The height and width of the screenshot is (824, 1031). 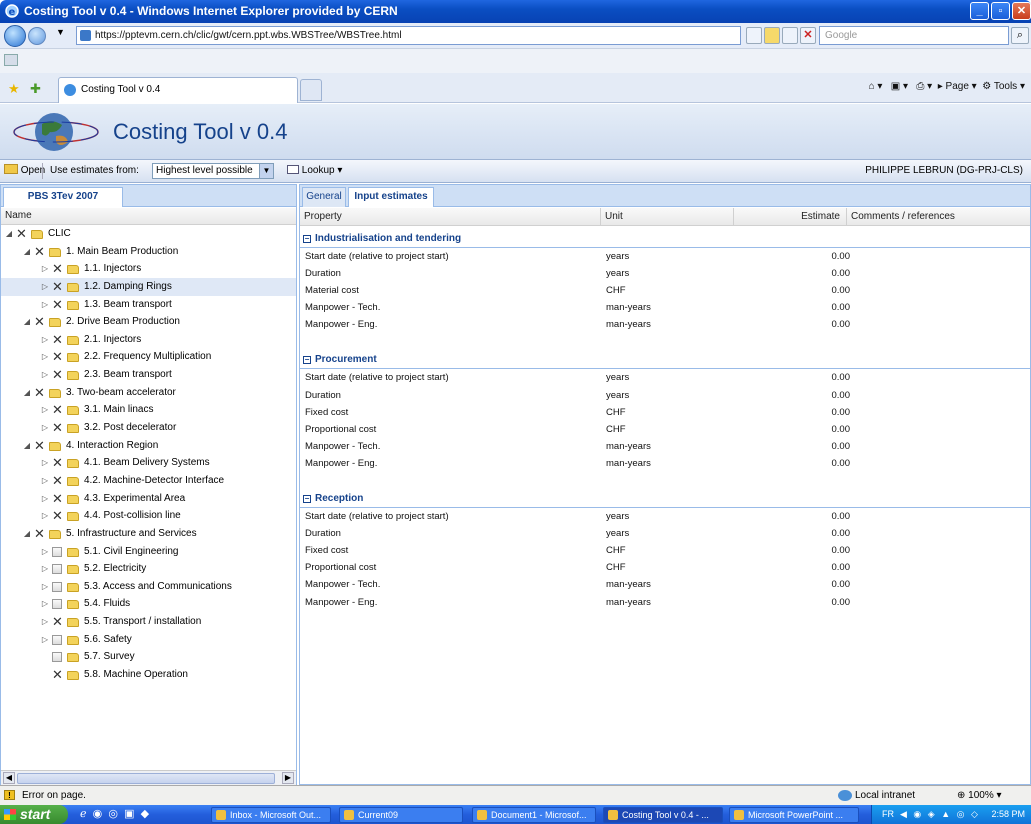 I want to click on tree-node: ▷ ✕ 2.3. Beam transport, so click(x=148, y=375).